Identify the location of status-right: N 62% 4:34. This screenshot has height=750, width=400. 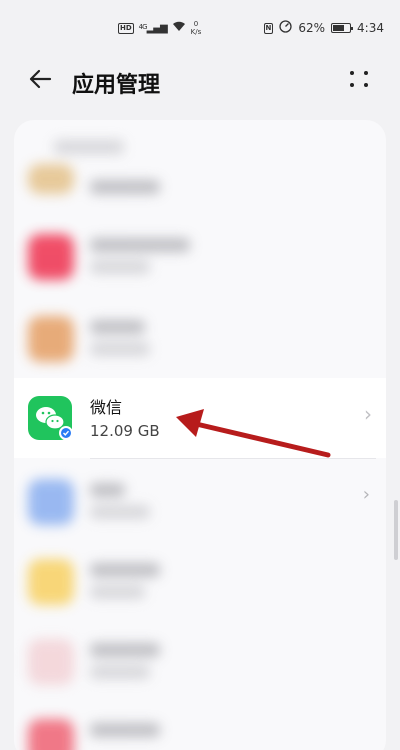
(323, 28).